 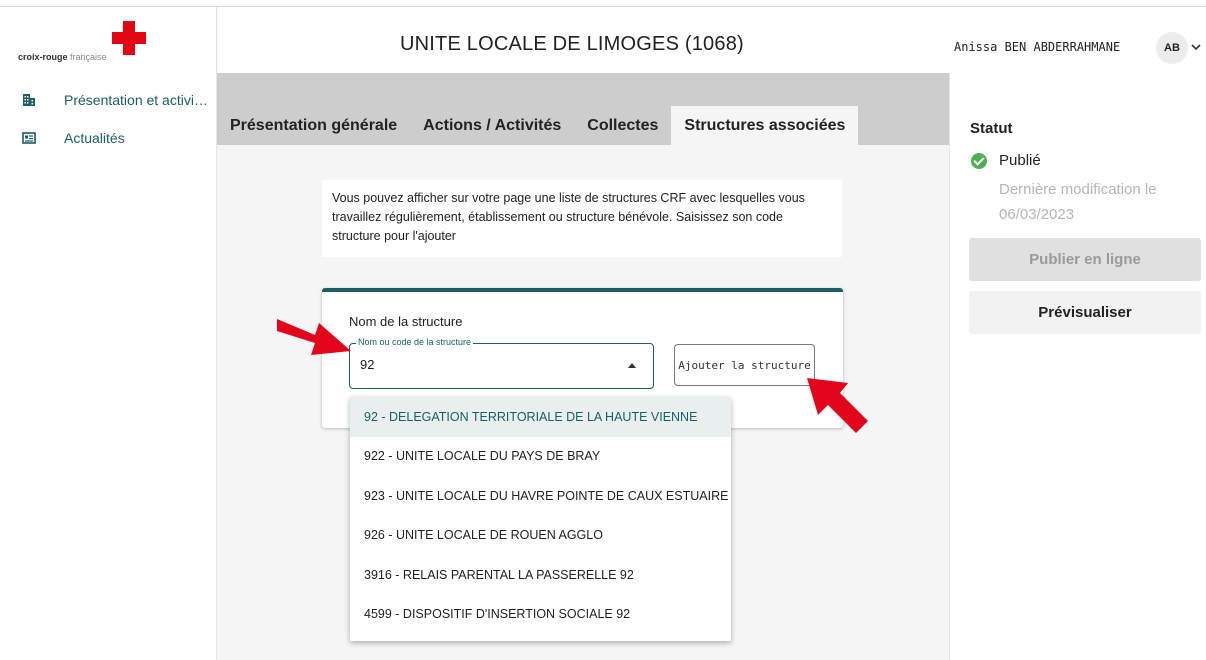 What do you see at coordinates (29, 100) in the screenshot?
I see `building-icon` at bounding box center [29, 100].